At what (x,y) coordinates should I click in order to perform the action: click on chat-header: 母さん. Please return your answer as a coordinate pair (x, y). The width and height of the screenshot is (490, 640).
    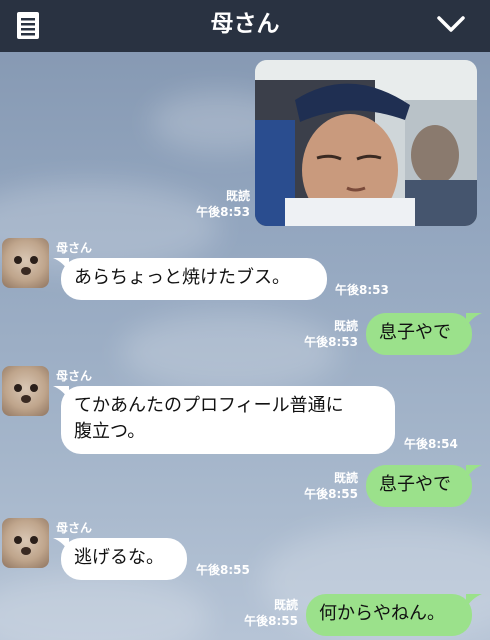
    Looking at the image, I should click on (245, 26).